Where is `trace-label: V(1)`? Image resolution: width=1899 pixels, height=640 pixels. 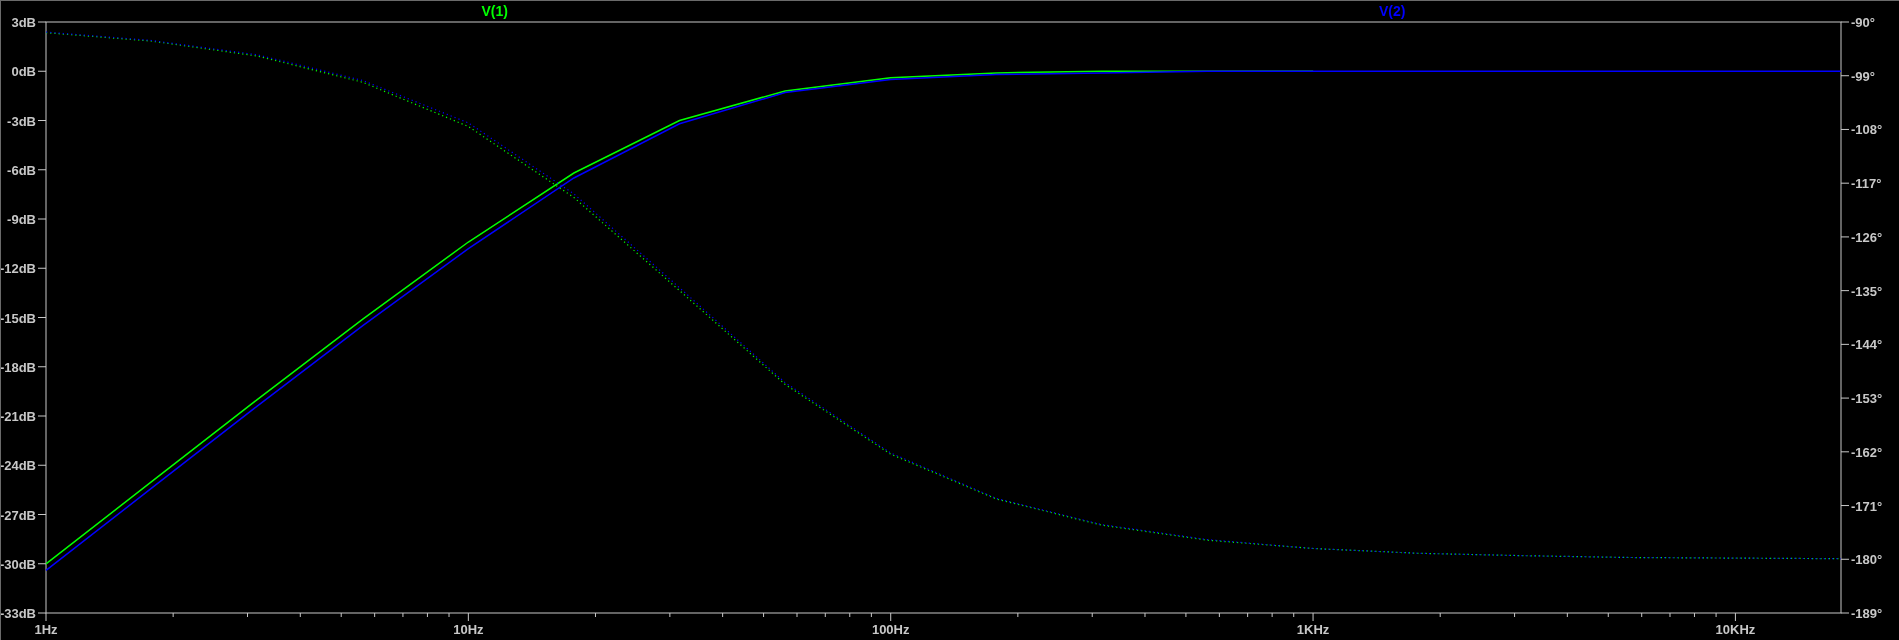
trace-label: V(1) is located at coordinates (494, 11).